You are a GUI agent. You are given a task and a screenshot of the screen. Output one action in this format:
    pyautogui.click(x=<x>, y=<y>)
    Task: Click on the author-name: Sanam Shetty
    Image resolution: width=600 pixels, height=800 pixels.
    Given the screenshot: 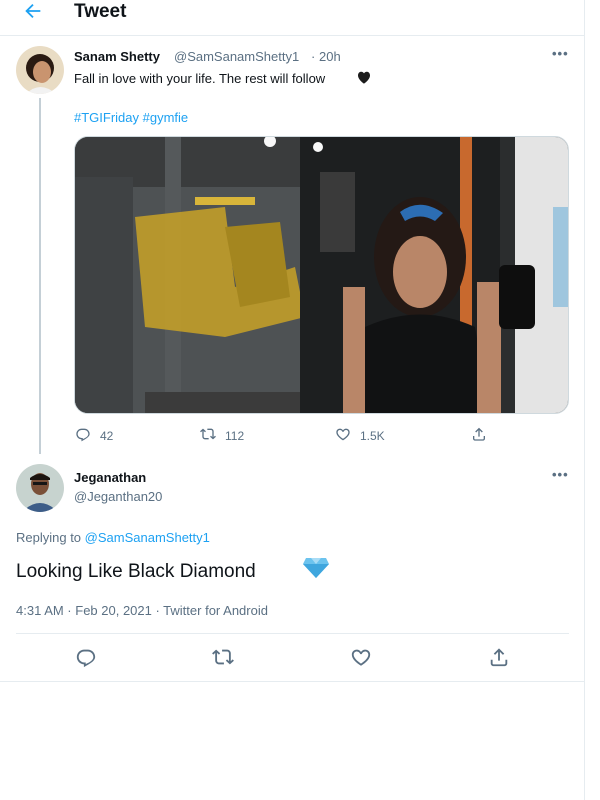 What is the action you would take?
    pyautogui.click(x=117, y=56)
    